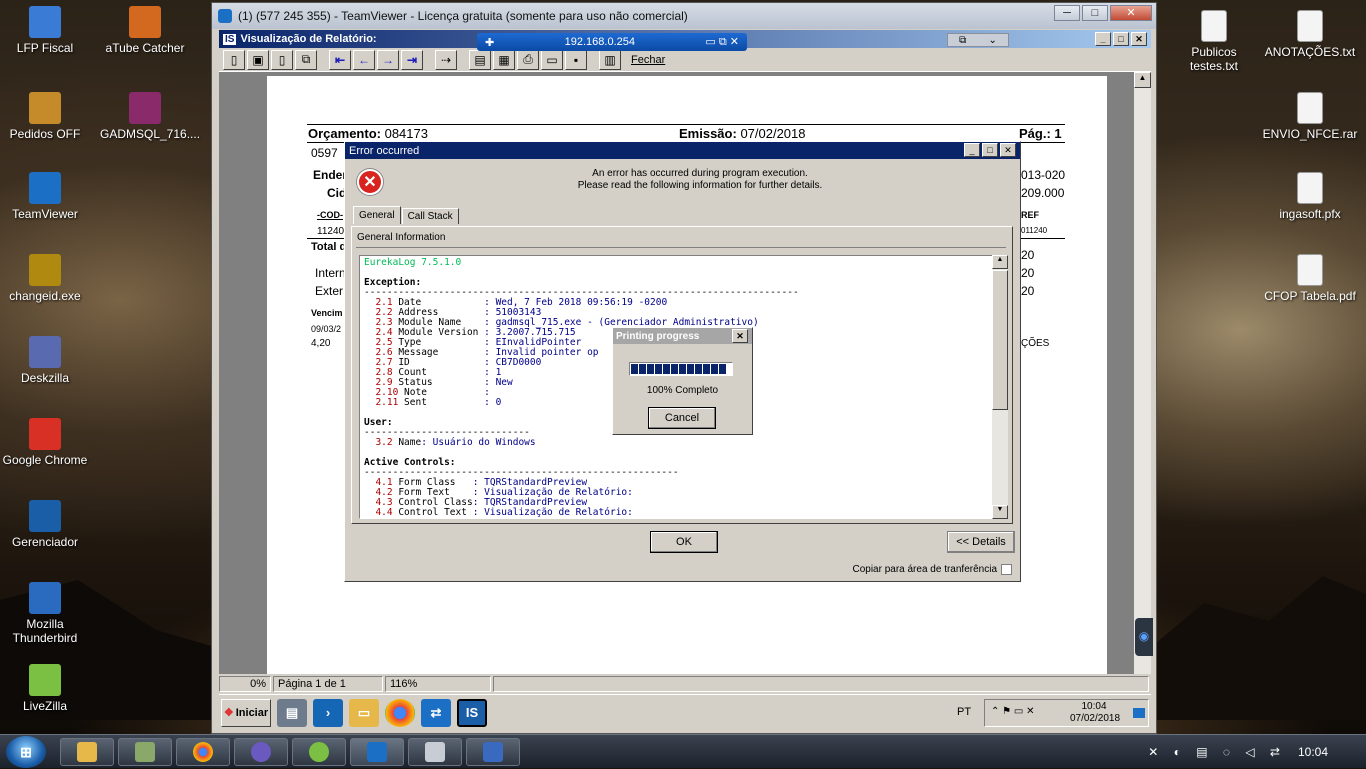 Image resolution: width=1366 pixels, height=769 pixels. I want to click on folder-icon: ▭, so click(364, 712).